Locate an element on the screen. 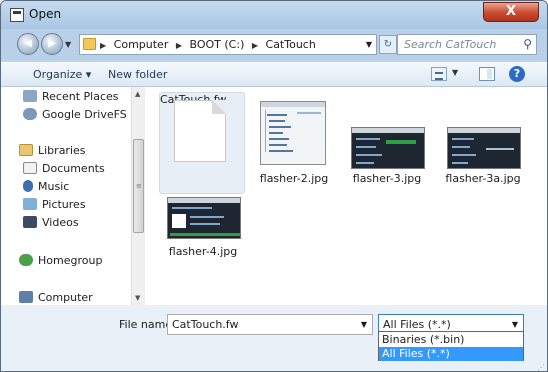 This screenshot has width=548, height=372. title-bar: Open X is located at coordinates (274, 15).